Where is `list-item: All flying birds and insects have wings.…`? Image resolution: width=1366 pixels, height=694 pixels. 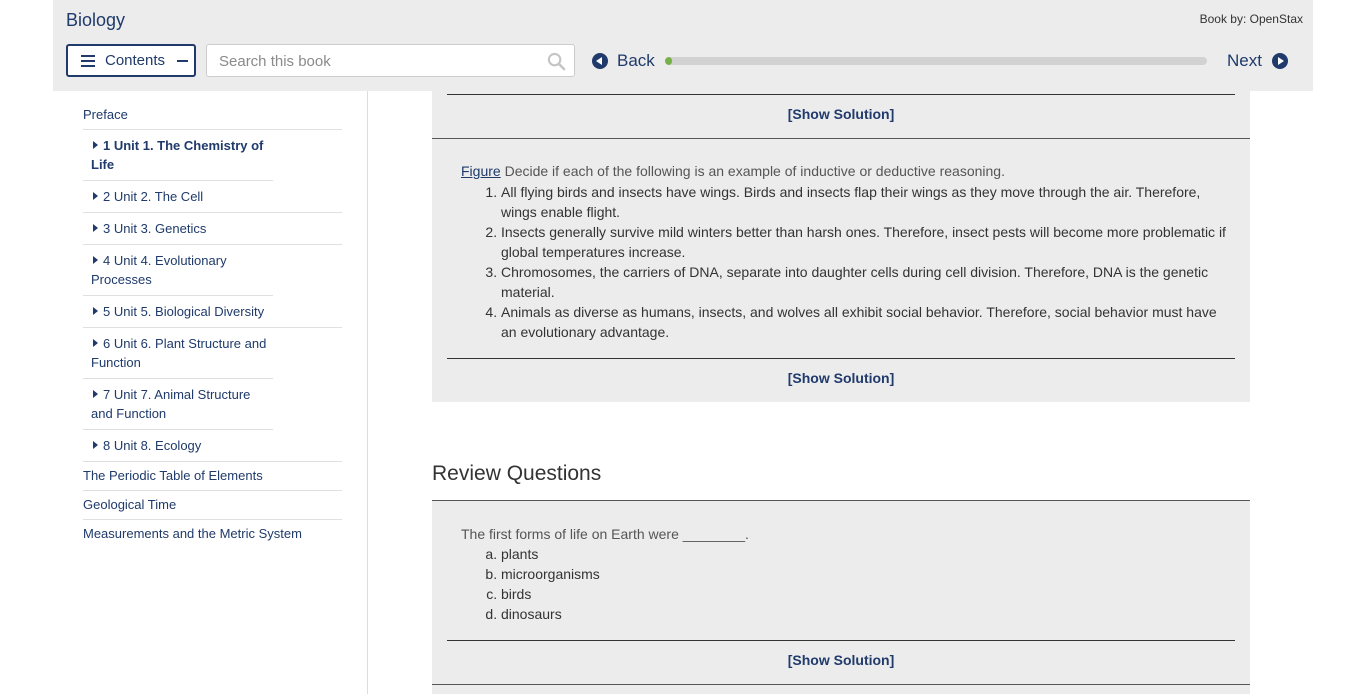
list-item: All flying birds and insects have wings.… is located at coordinates (866, 202).